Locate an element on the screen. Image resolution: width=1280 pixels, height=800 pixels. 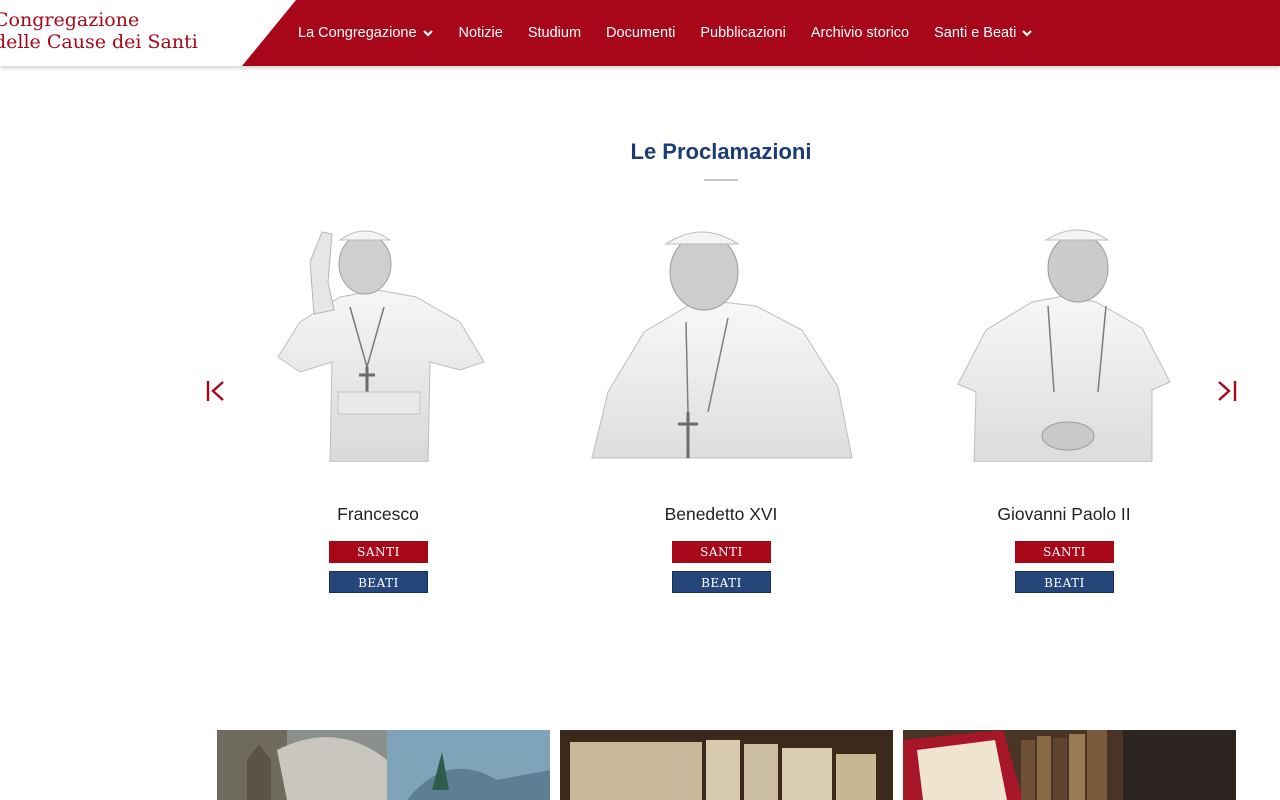
title-divider is located at coordinates (721, 180).